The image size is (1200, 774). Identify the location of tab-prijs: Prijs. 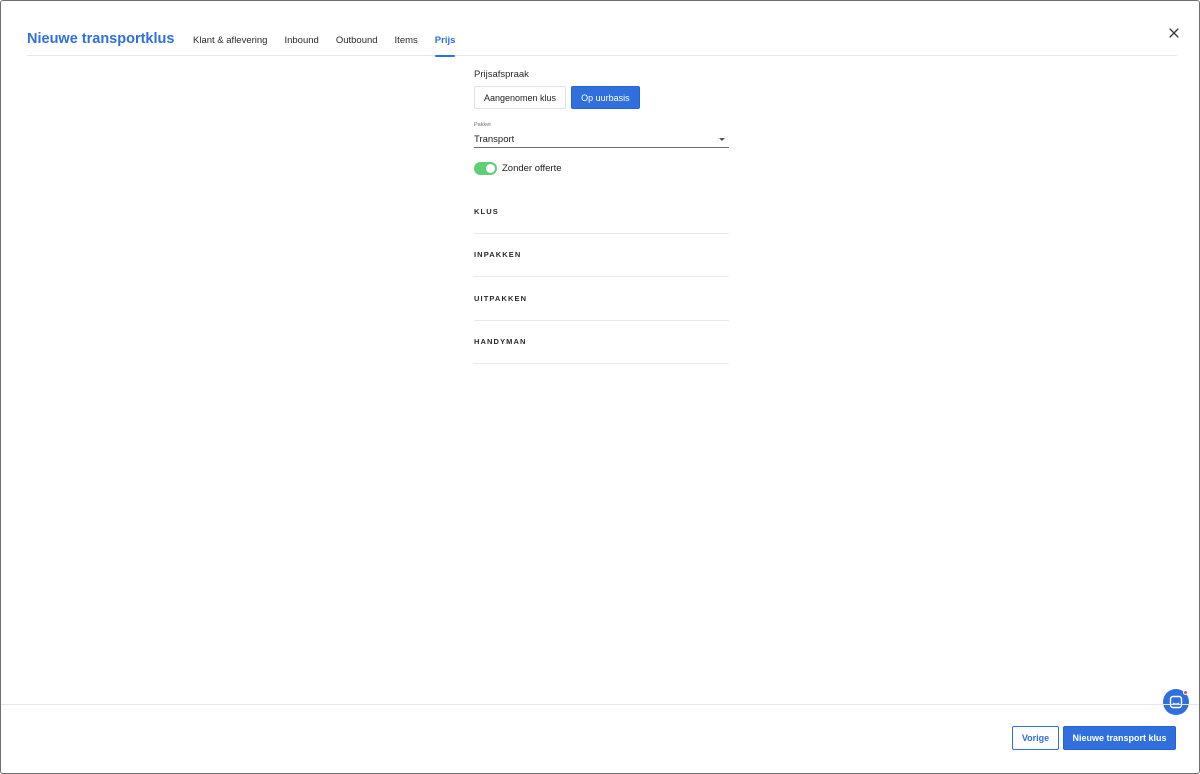
(444, 46).